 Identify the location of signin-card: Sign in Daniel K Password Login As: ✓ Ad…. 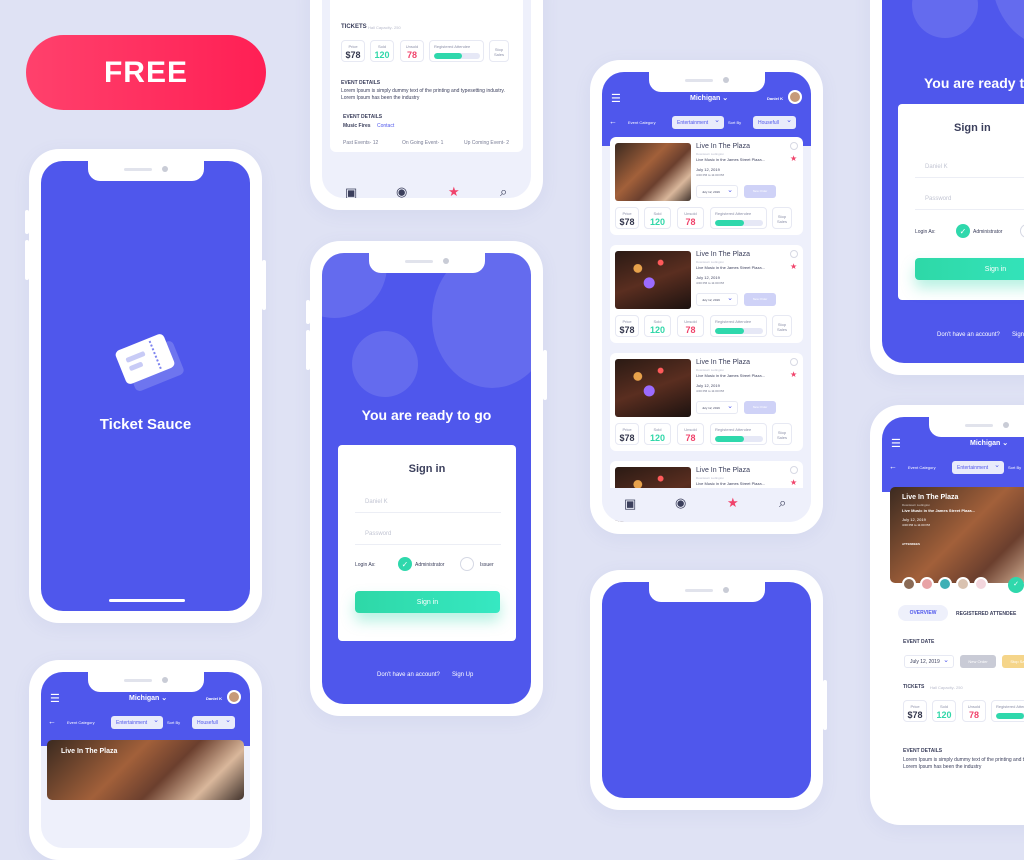
(961, 202).